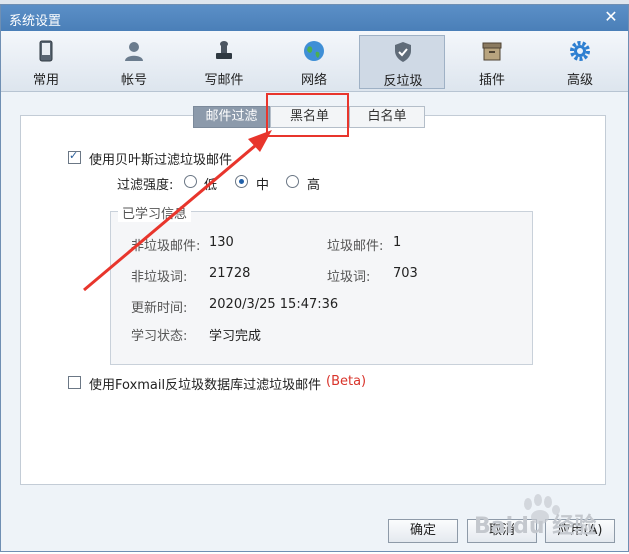 The height and width of the screenshot is (554, 629). I want to click on watermark-text: Baidu 经验, so click(535, 526).